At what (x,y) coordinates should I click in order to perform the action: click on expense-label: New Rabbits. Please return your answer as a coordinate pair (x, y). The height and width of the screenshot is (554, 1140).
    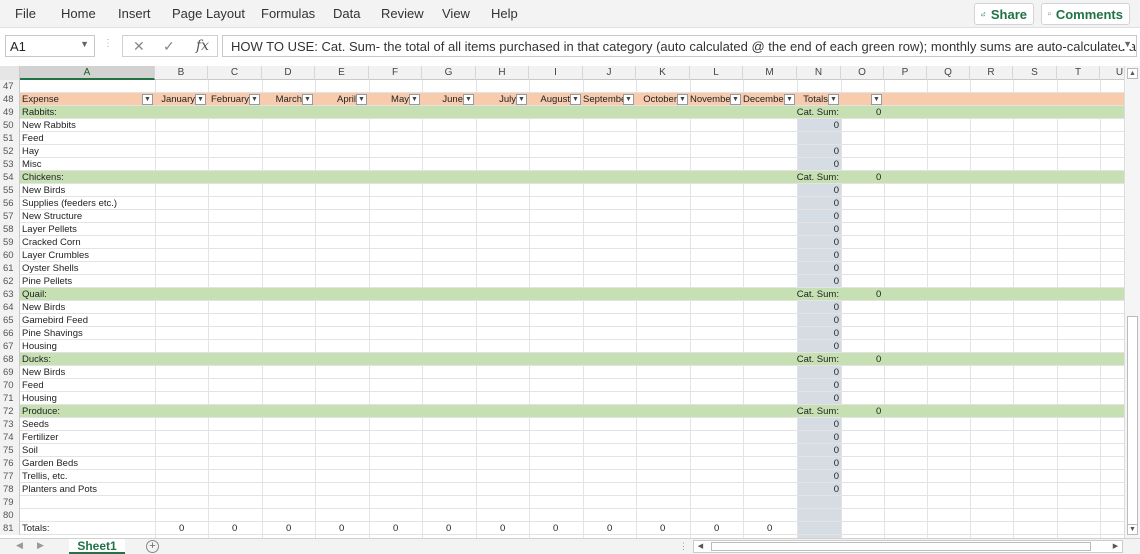
    Looking at the image, I should click on (49, 125).